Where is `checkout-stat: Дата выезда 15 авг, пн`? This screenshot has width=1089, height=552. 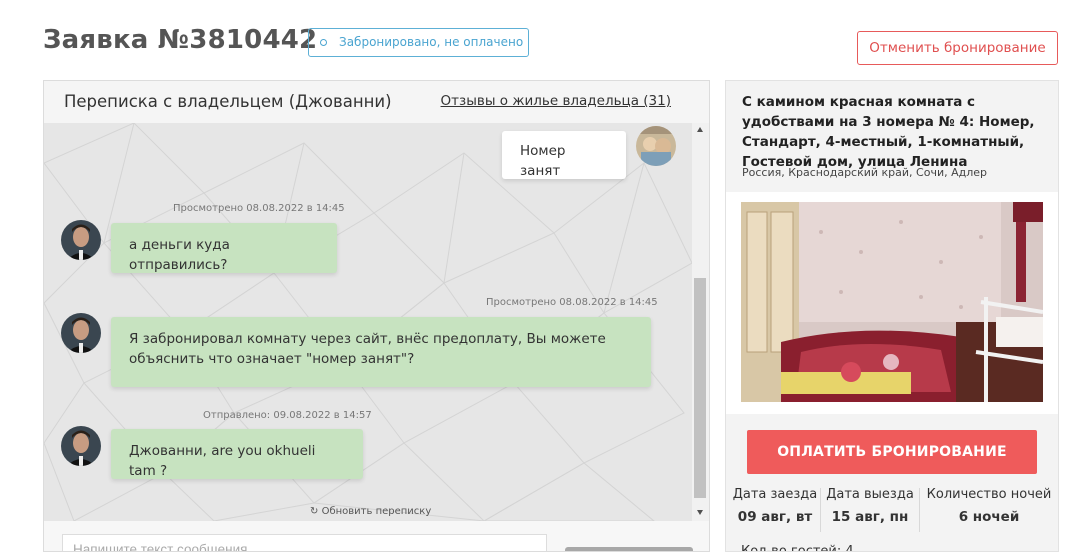 checkout-stat: Дата выезда 15 авг, пн is located at coordinates (870, 508).